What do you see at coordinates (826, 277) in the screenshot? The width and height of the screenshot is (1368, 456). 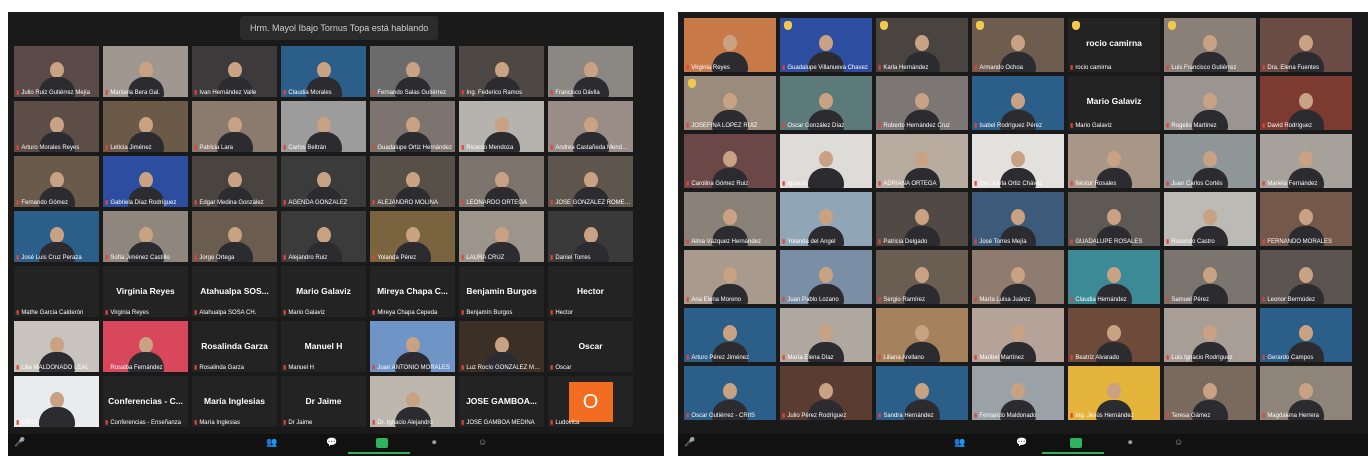 I see `participant-tile: ▮ Juan Pablo Lozano` at bounding box center [826, 277].